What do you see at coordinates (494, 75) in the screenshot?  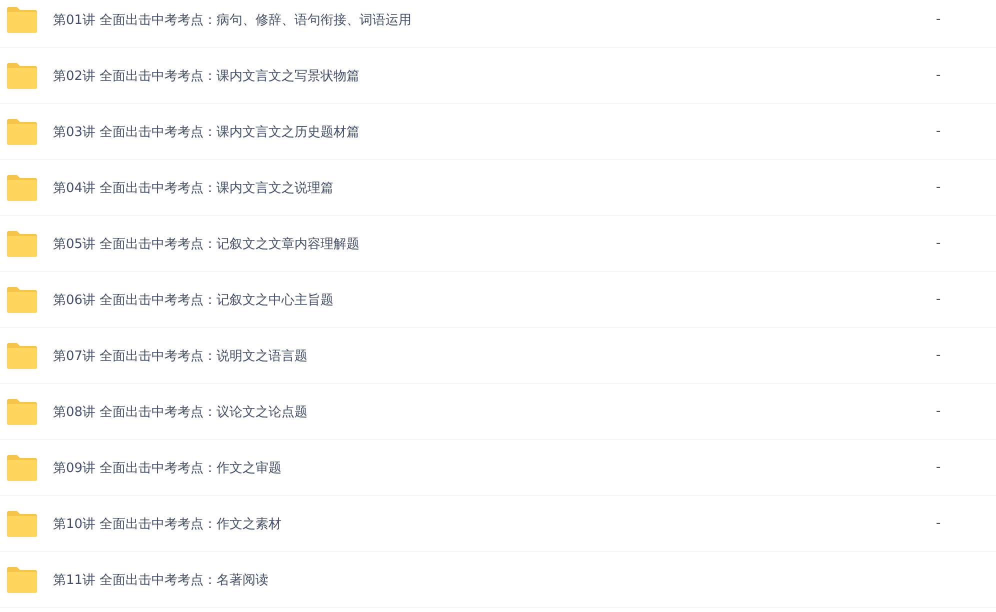 I see `file-name: 第02讲 全面出击中考考点：课内文言文之写景状物篇` at bounding box center [494, 75].